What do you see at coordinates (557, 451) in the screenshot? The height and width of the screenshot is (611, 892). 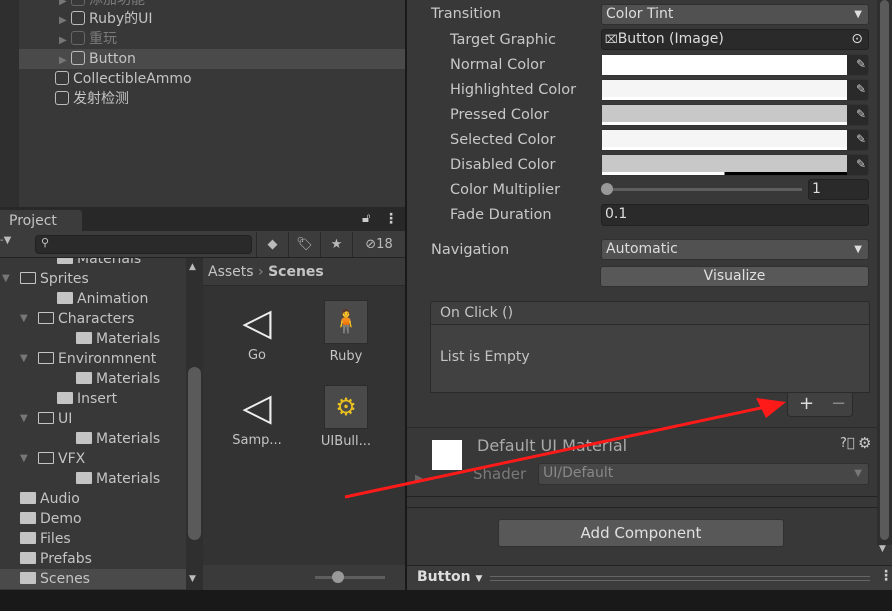 I see `red-arrow-line` at bounding box center [557, 451].